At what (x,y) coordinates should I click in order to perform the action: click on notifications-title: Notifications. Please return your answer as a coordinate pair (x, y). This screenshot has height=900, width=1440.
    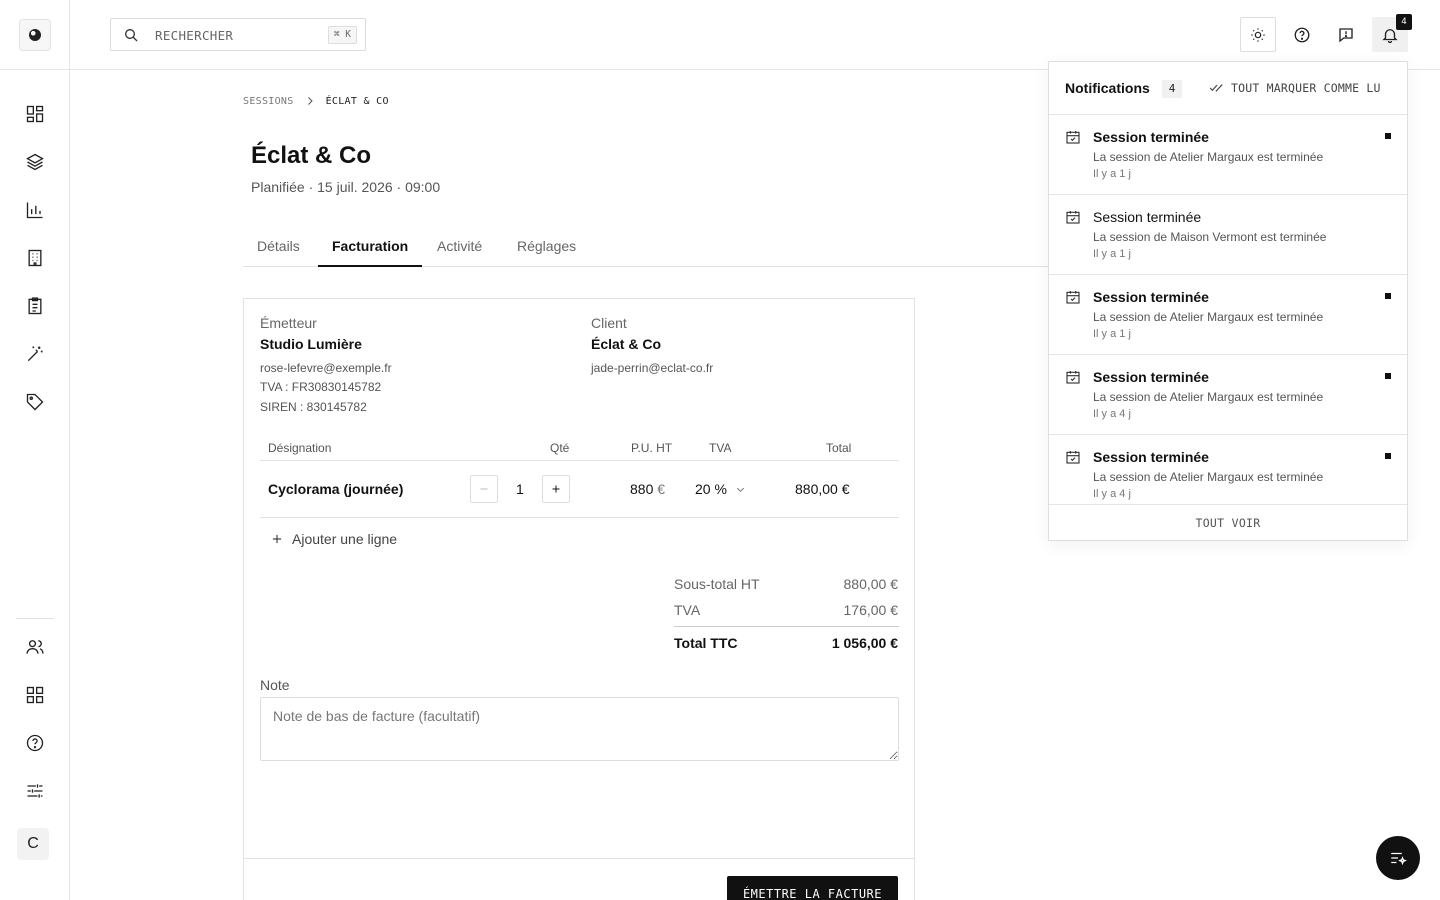
    Looking at the image, I should click on (1107, 88).